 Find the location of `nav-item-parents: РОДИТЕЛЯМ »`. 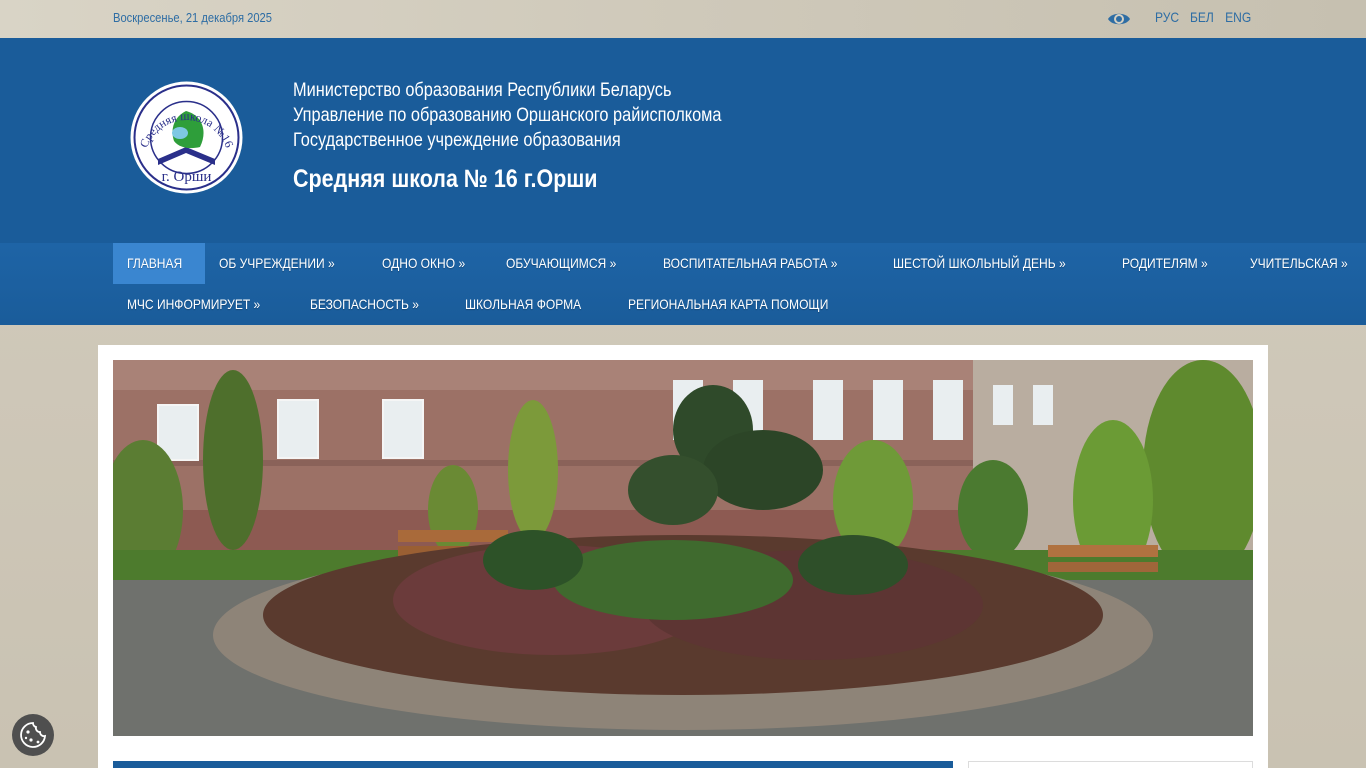

nav-item-parents: РОДИТЕЛЯМ » is located at coordinates (1172, 263).